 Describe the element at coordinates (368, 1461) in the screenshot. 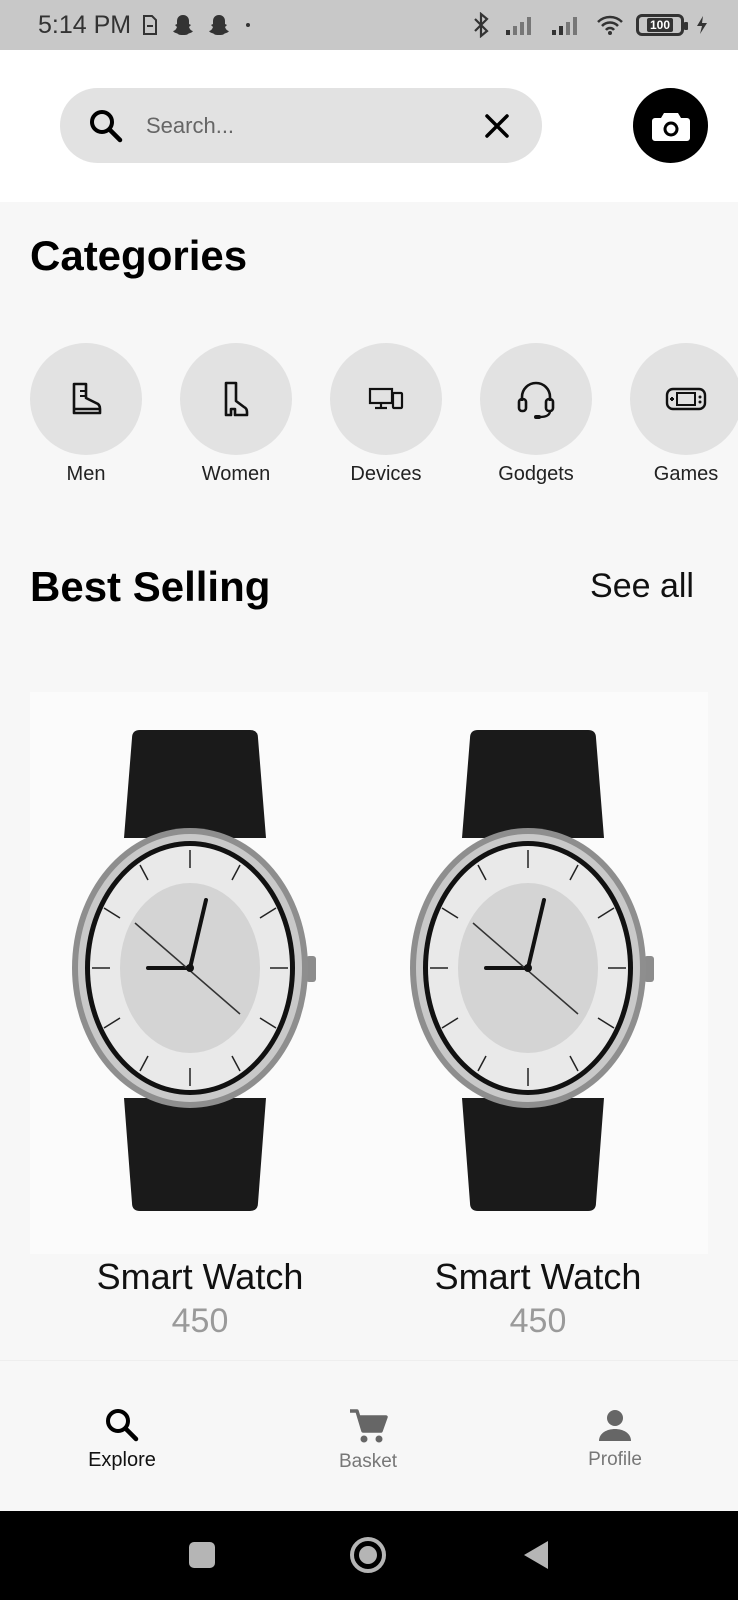

I see `nav-label: Basket` at that location.